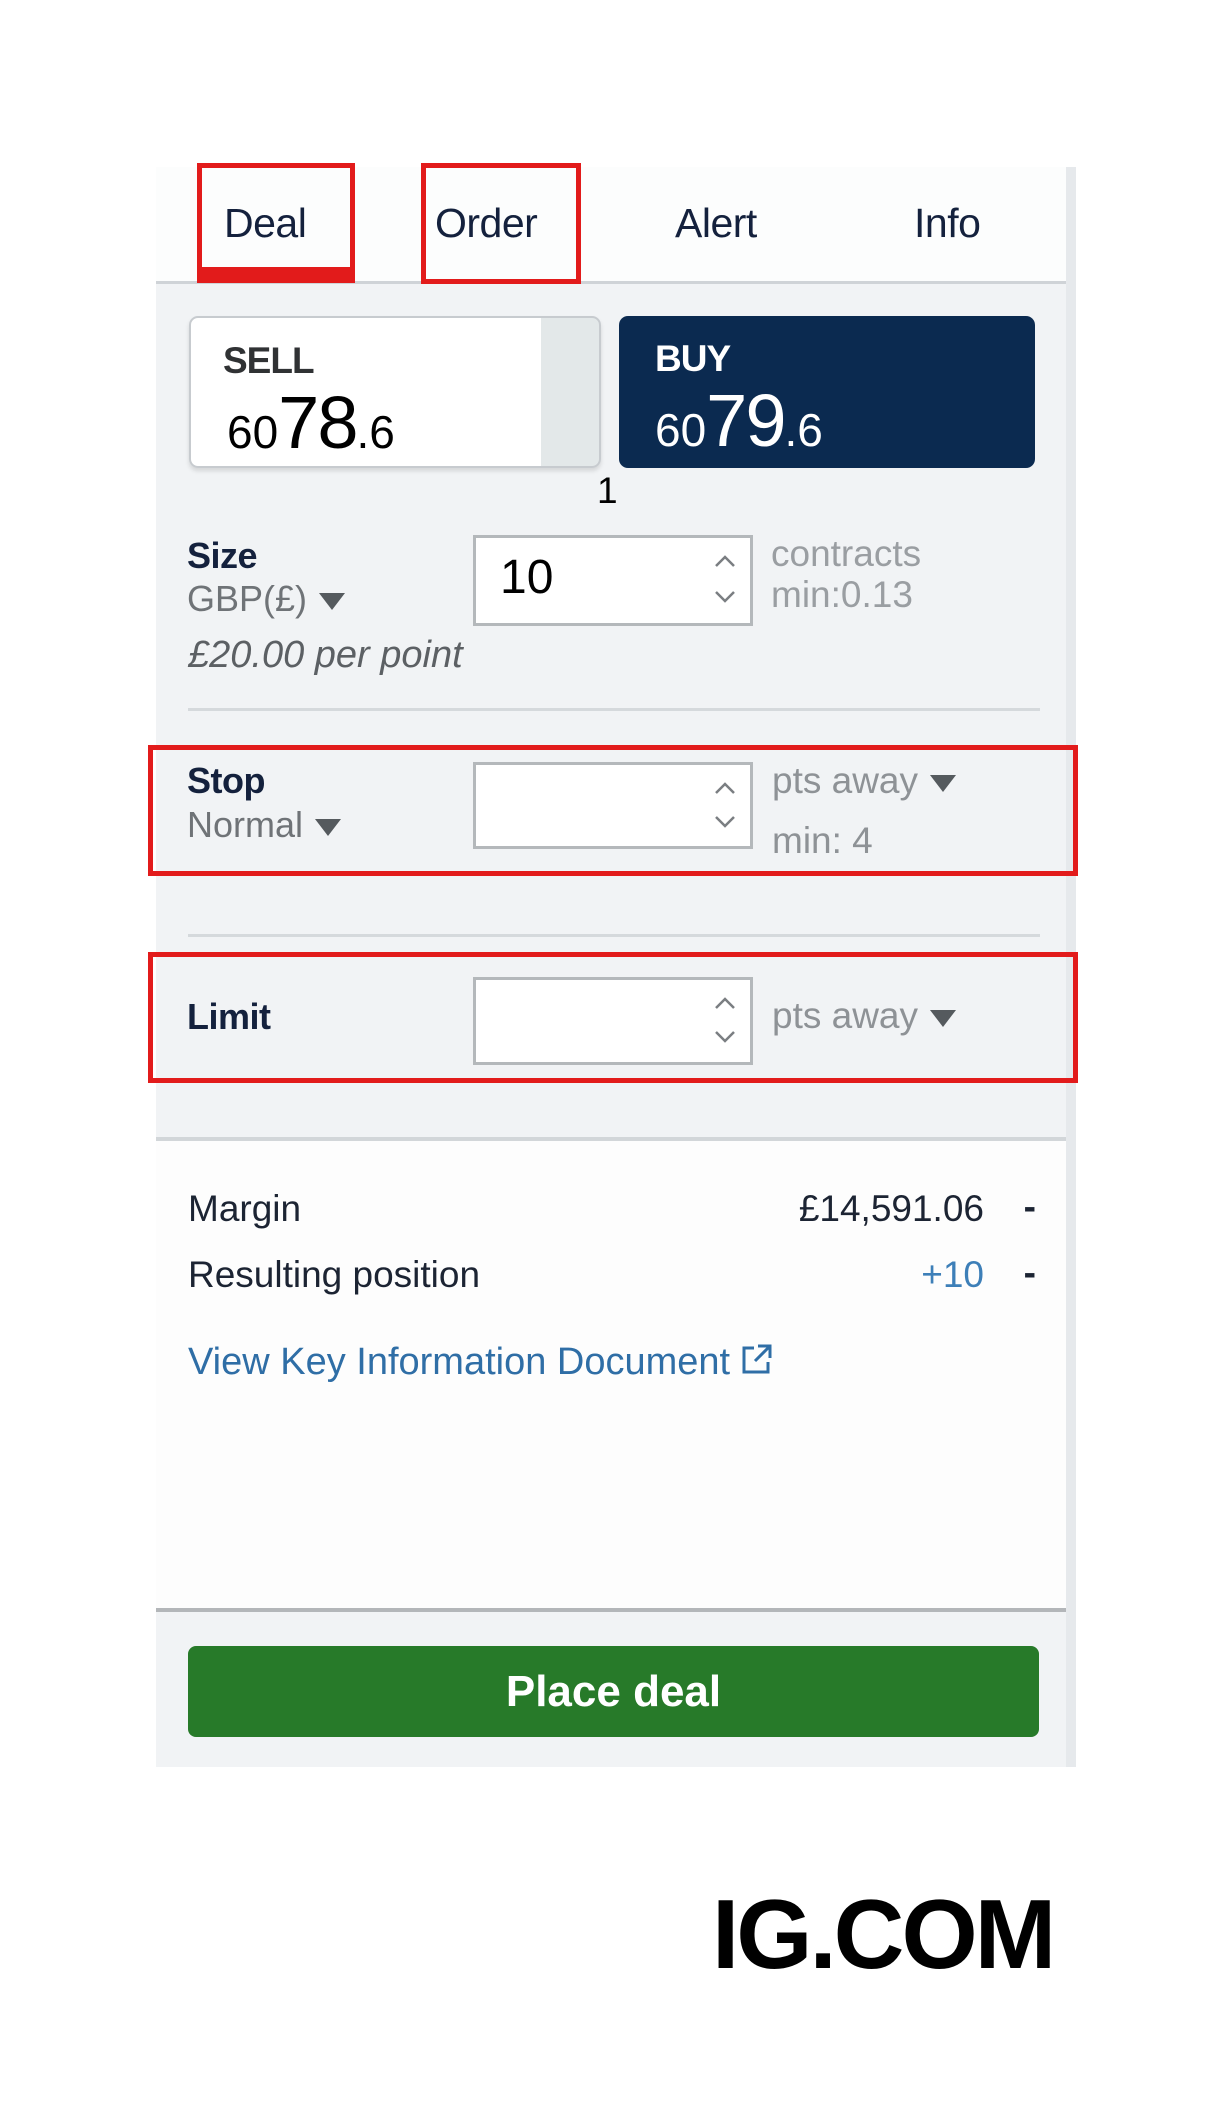 Image resolution: width=1218 pixels, height=2109 pixels. What do you see at coordinates (247, 598) in the screenshot?
I see `currency-value: GBP(£)` at bounding box center [247, 598].